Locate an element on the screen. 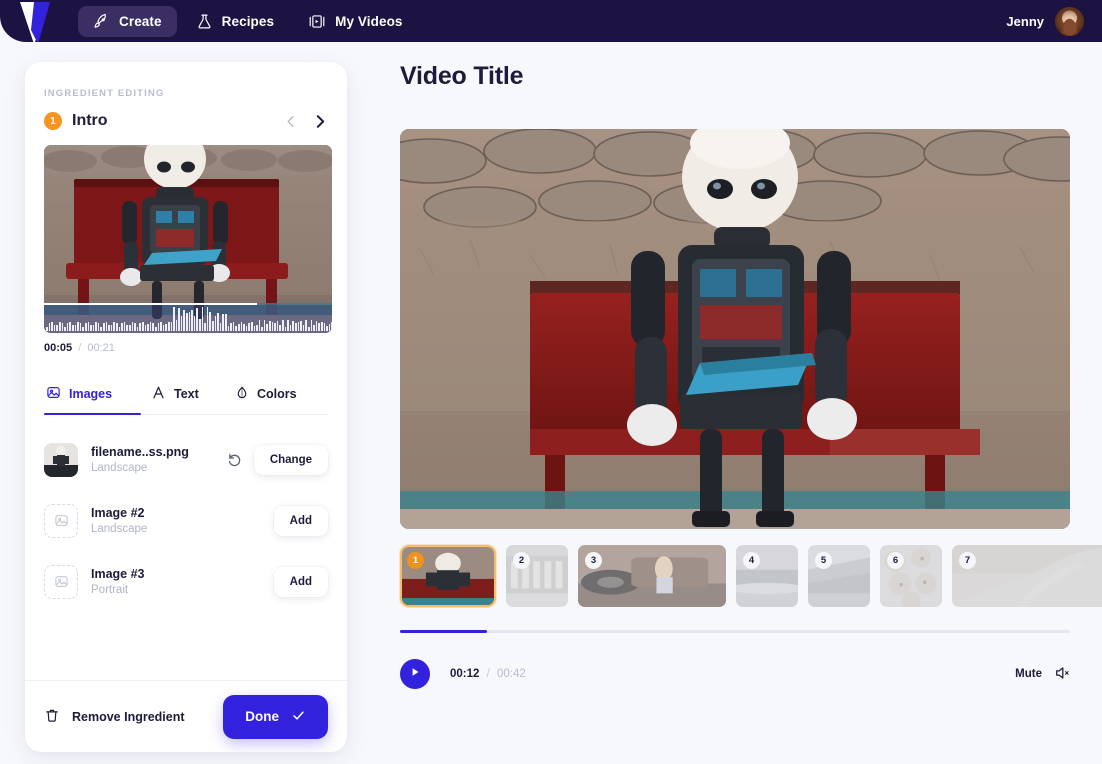  list-item: filename..ss.png Landscape Change is located at coordinates (186, 459).